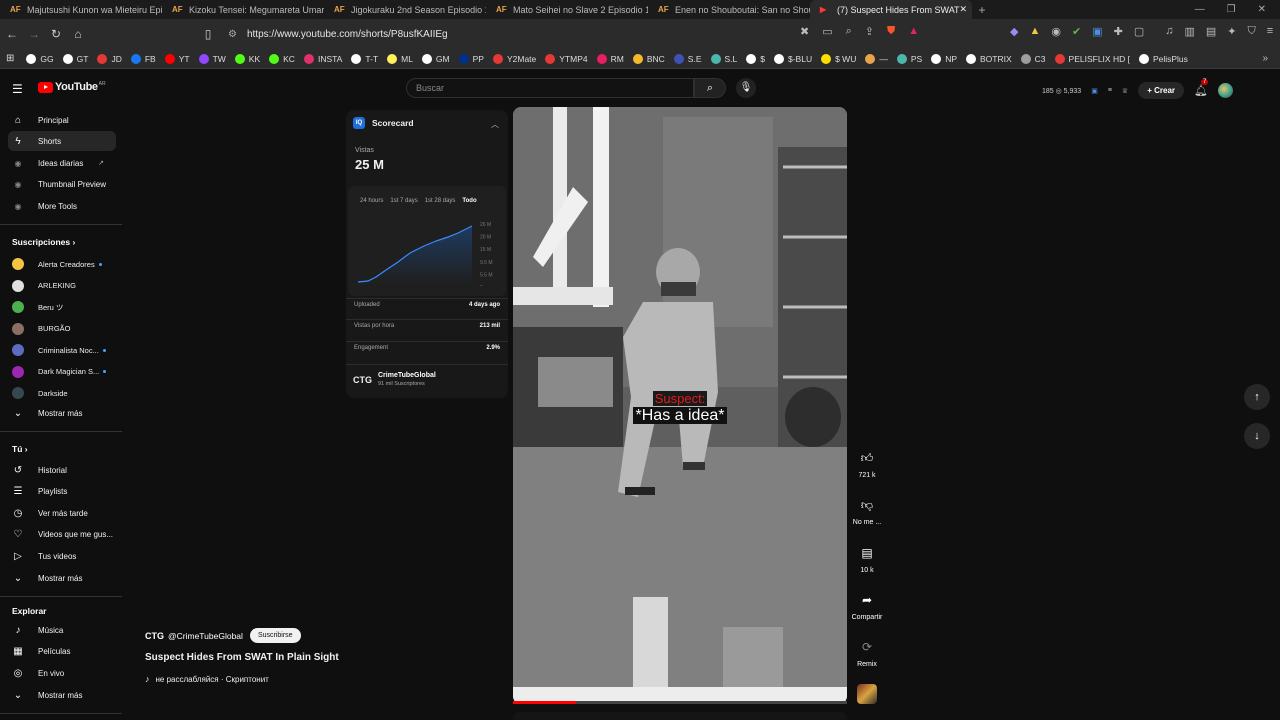 The width and height of the screenshot is (1280, 720). Describe the element at coordinates (62, 673) in the screenshot. I see `explore-item: ◎ En vivo` at that location.